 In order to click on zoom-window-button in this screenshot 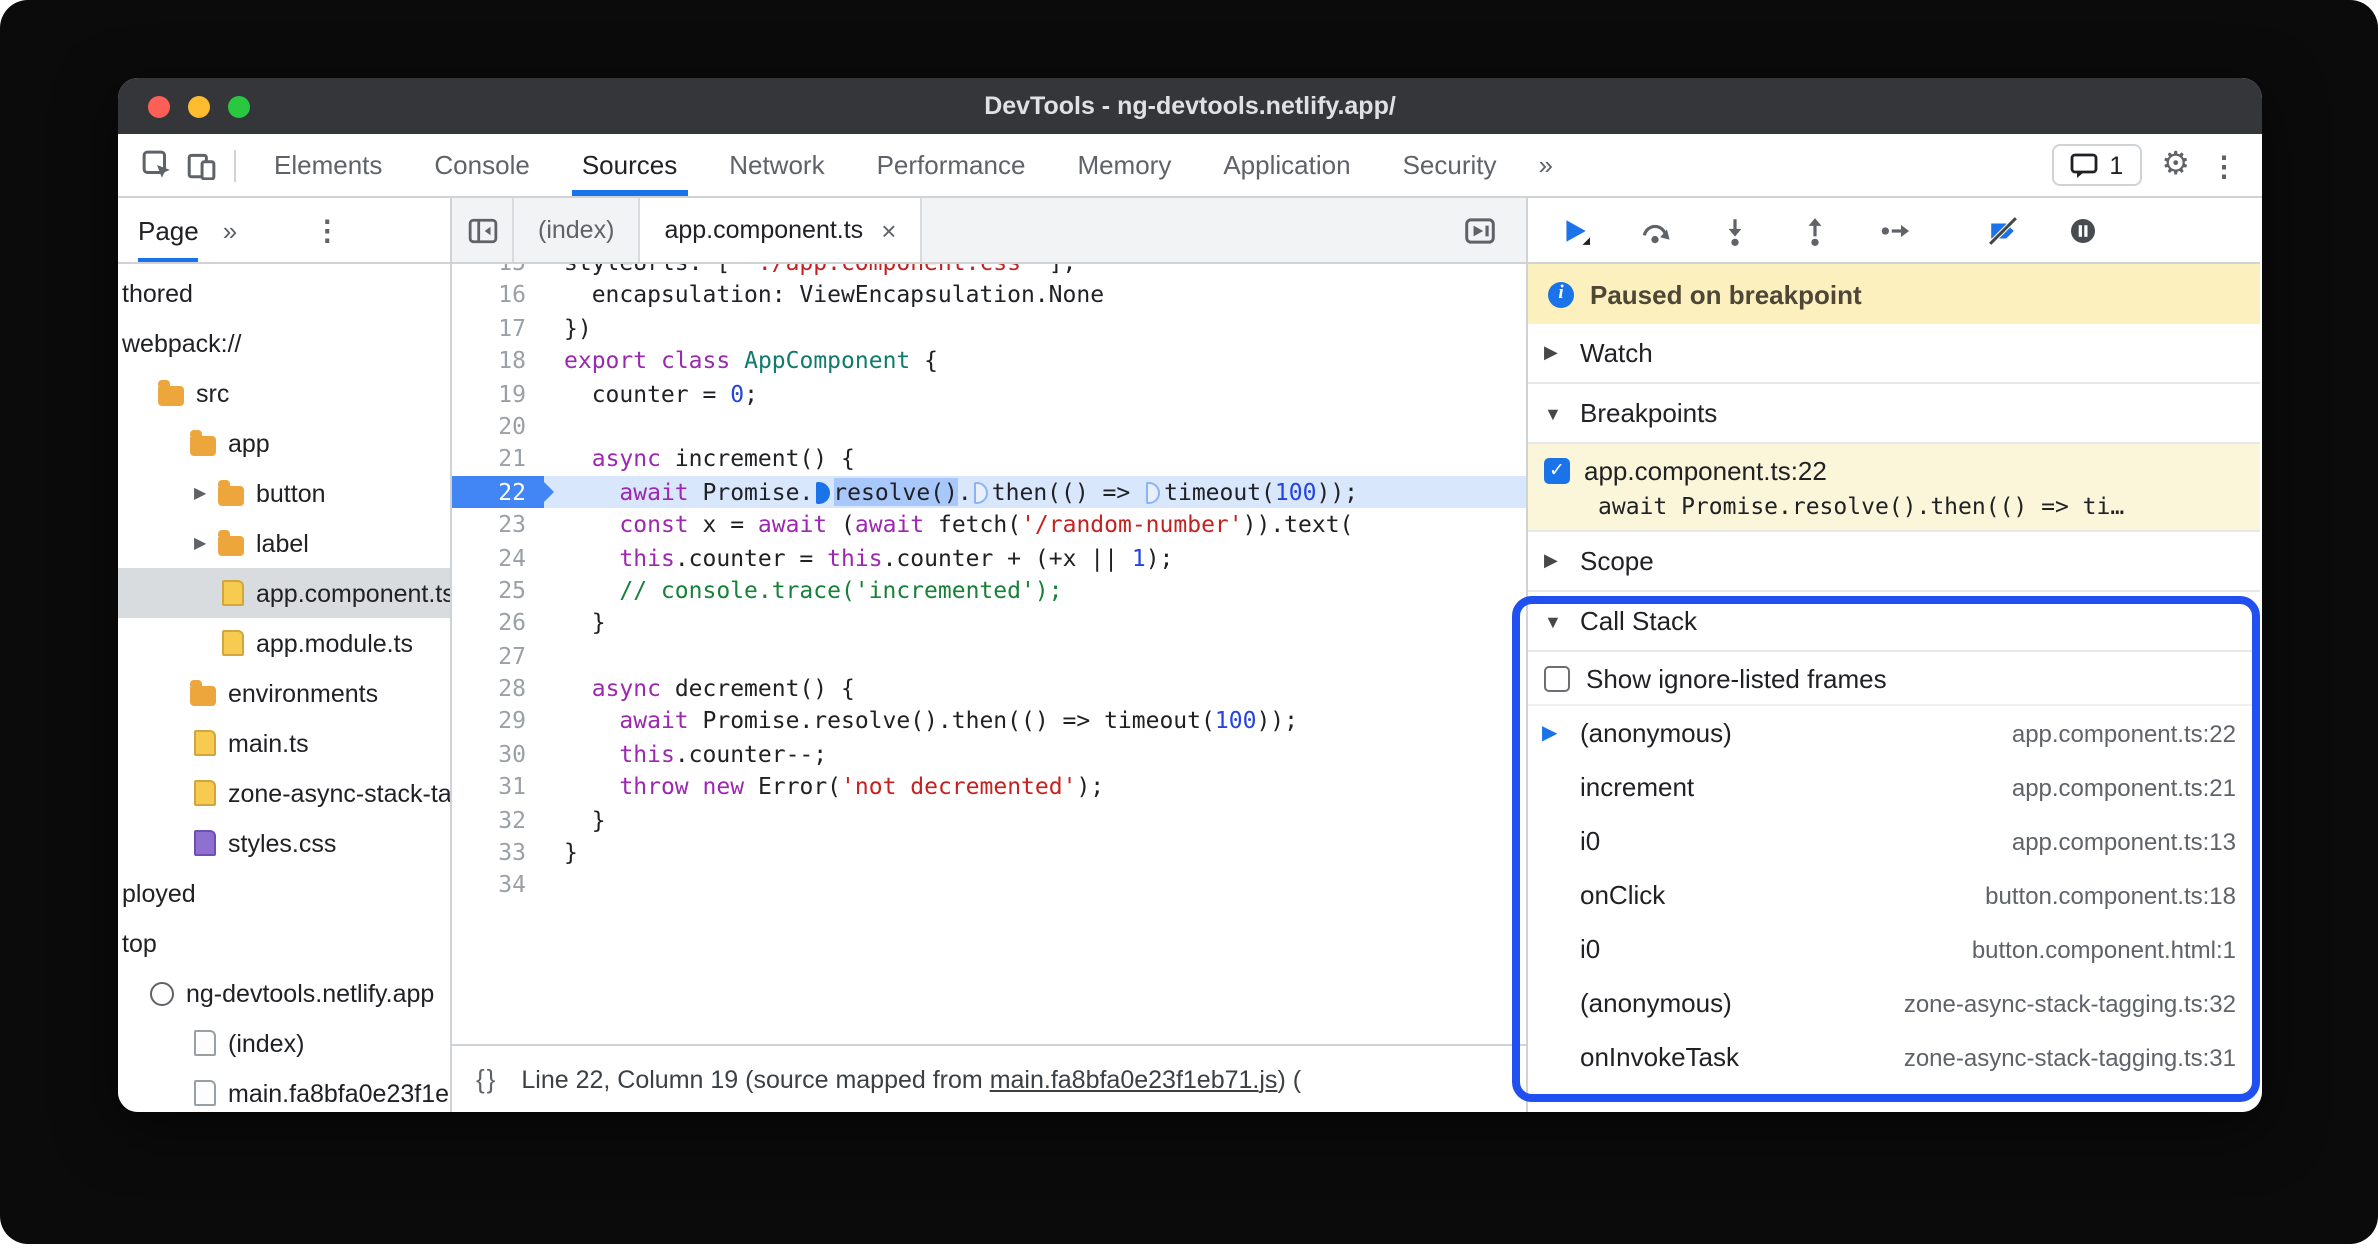, I will do `click(239, 106)`.